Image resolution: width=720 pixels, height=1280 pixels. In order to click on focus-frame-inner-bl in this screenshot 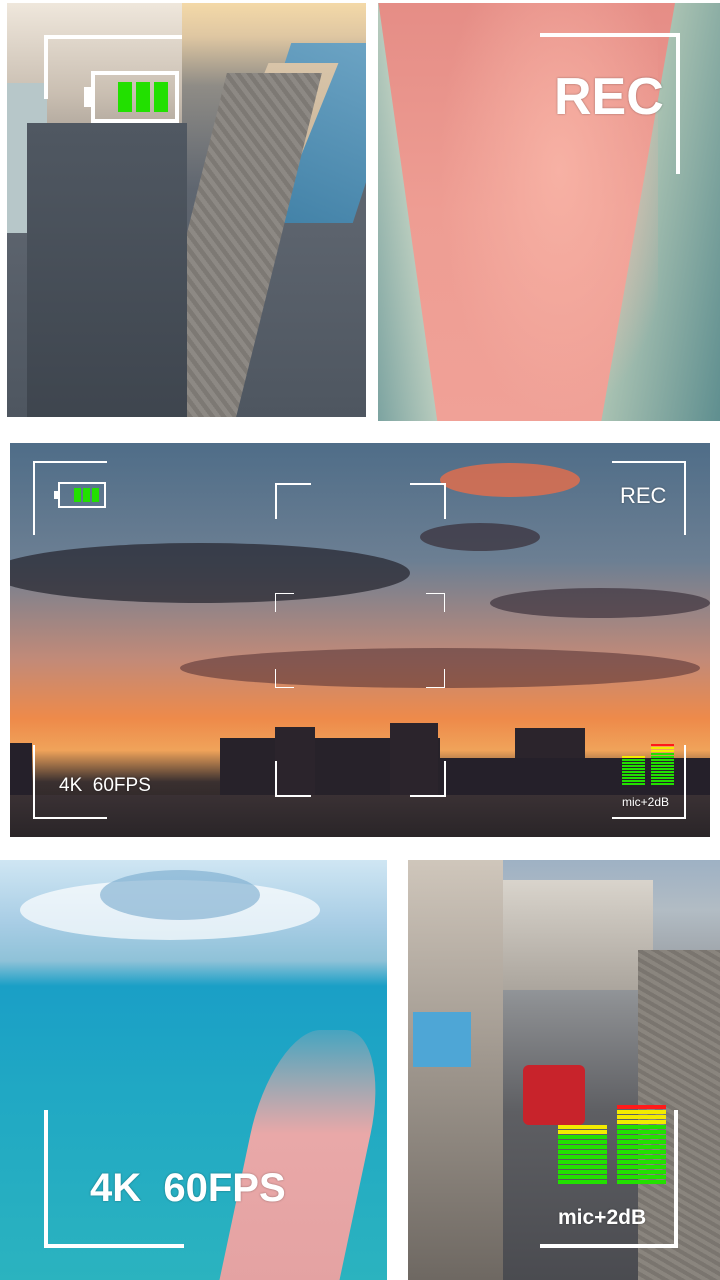, I will do `click(284, 678)`.